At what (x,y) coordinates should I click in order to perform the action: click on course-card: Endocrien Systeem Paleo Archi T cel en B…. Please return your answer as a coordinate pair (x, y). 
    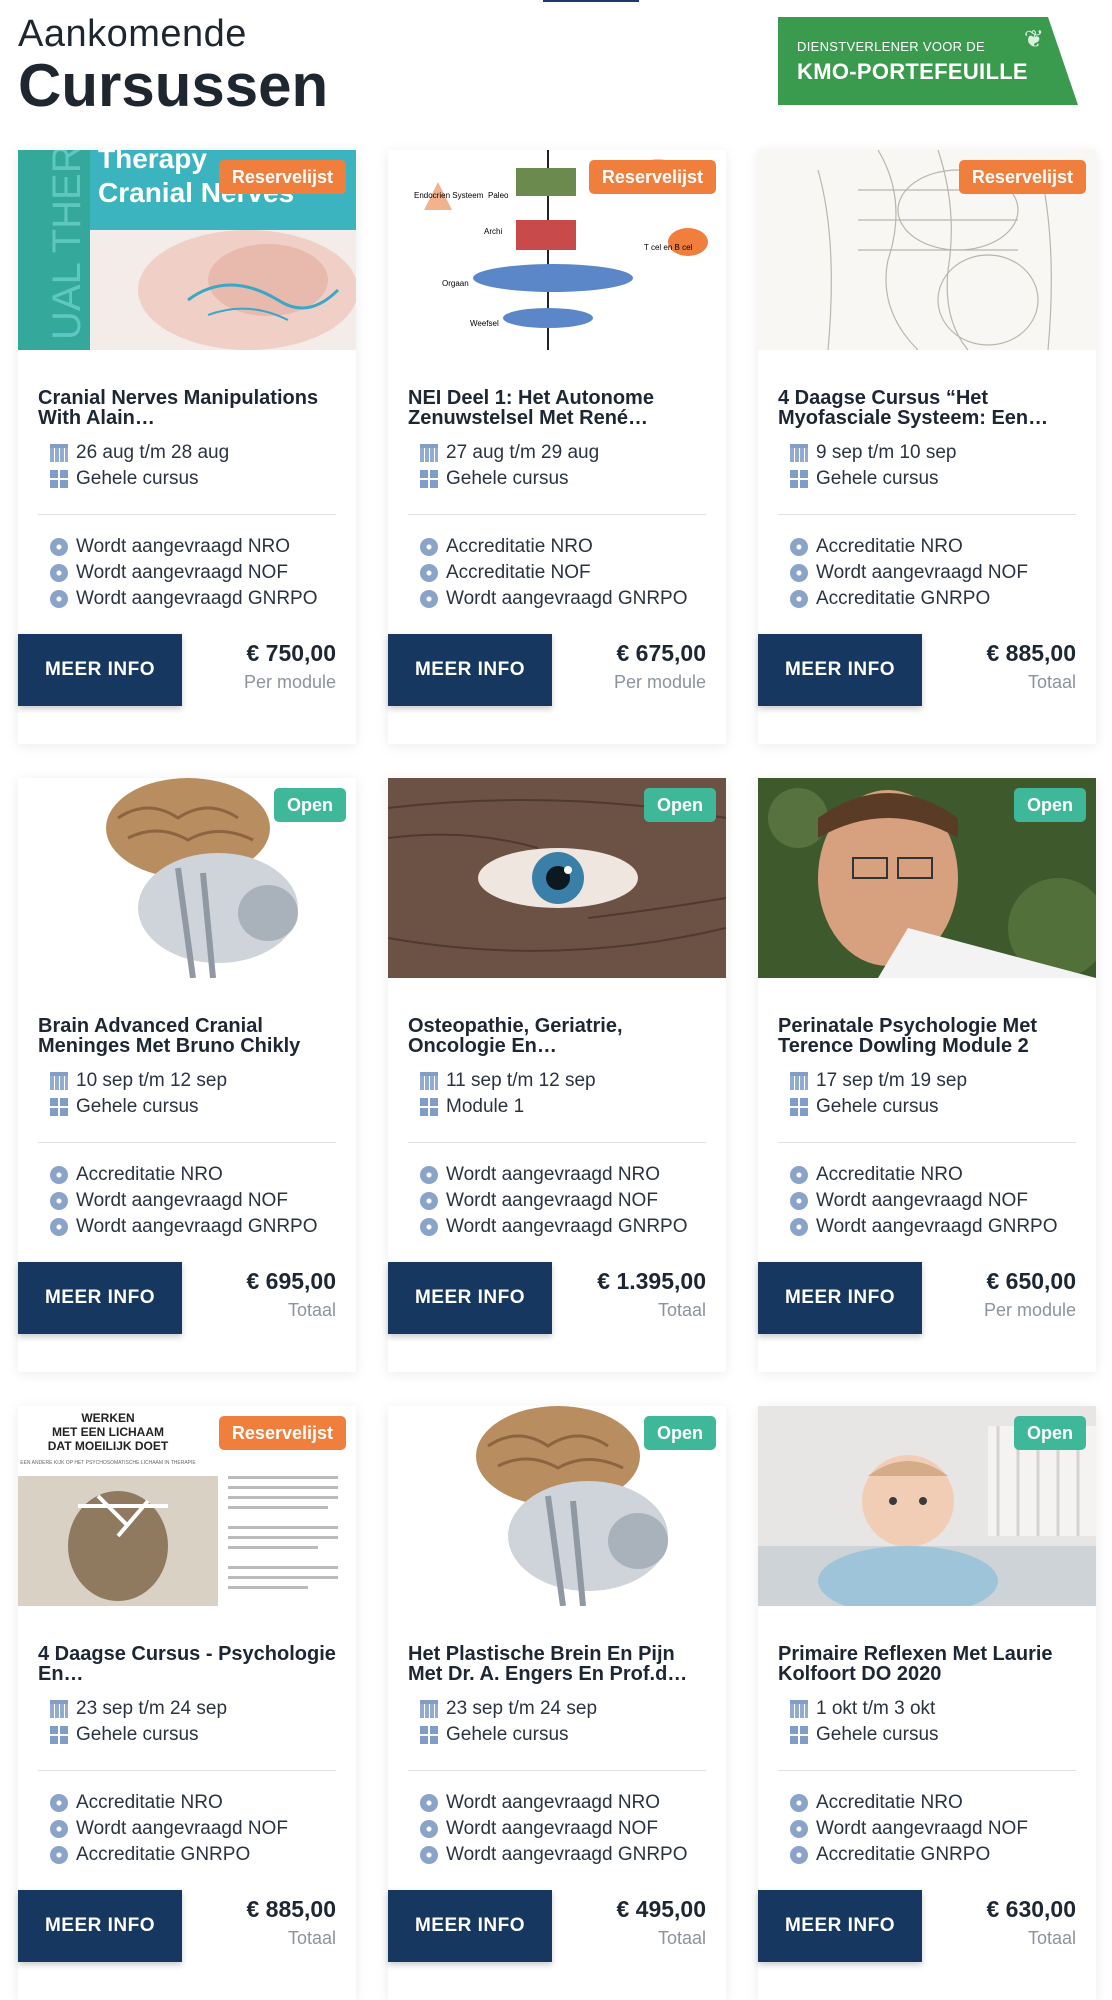
    Looking at the image, I should click on (557, 447).